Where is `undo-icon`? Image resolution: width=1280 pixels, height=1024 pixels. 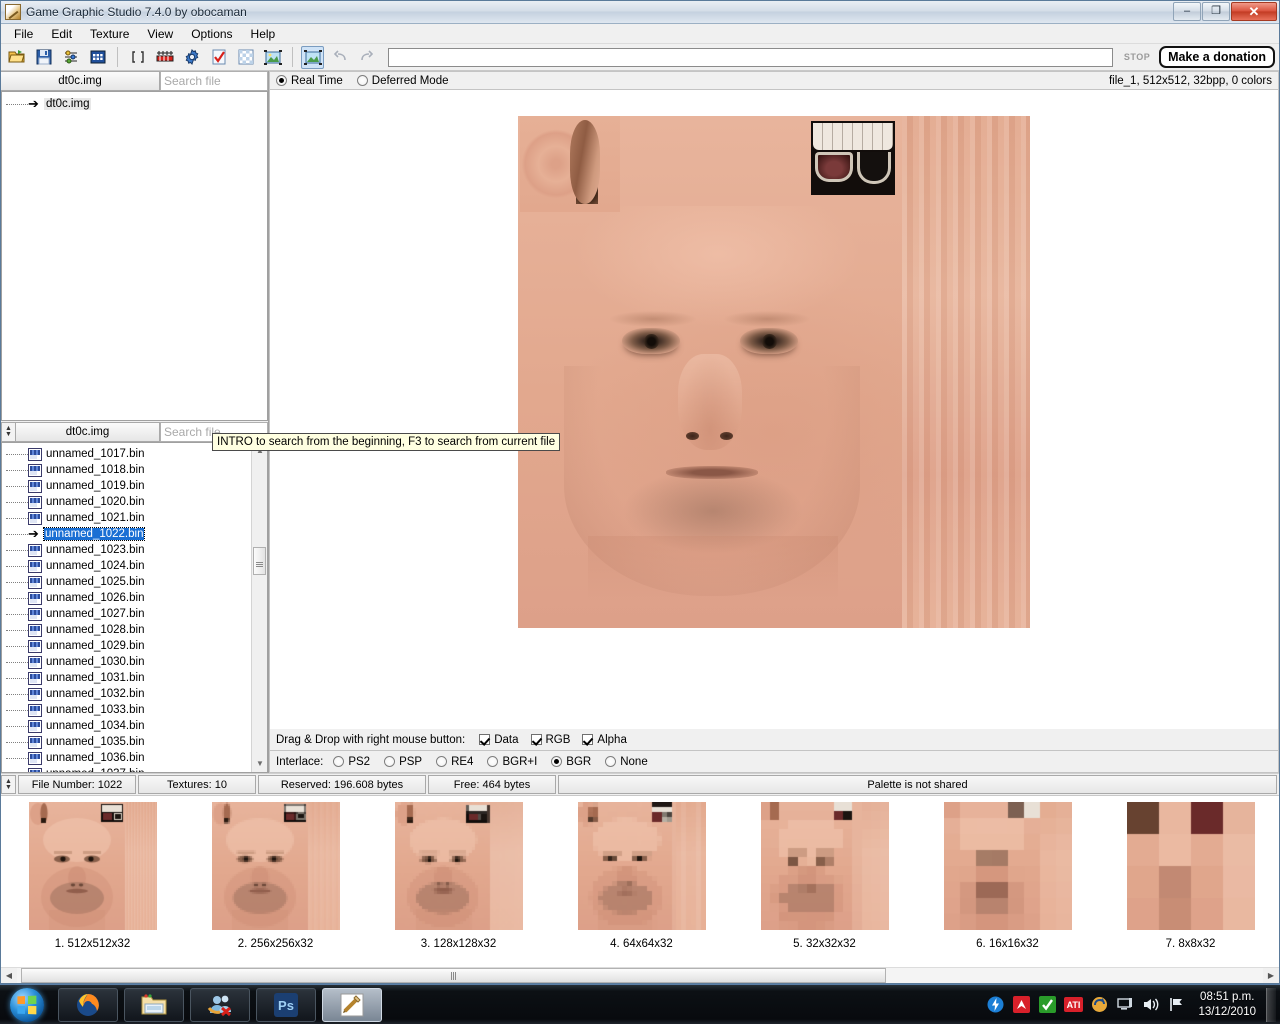 undo-icon is located at coordinates (339, 57).